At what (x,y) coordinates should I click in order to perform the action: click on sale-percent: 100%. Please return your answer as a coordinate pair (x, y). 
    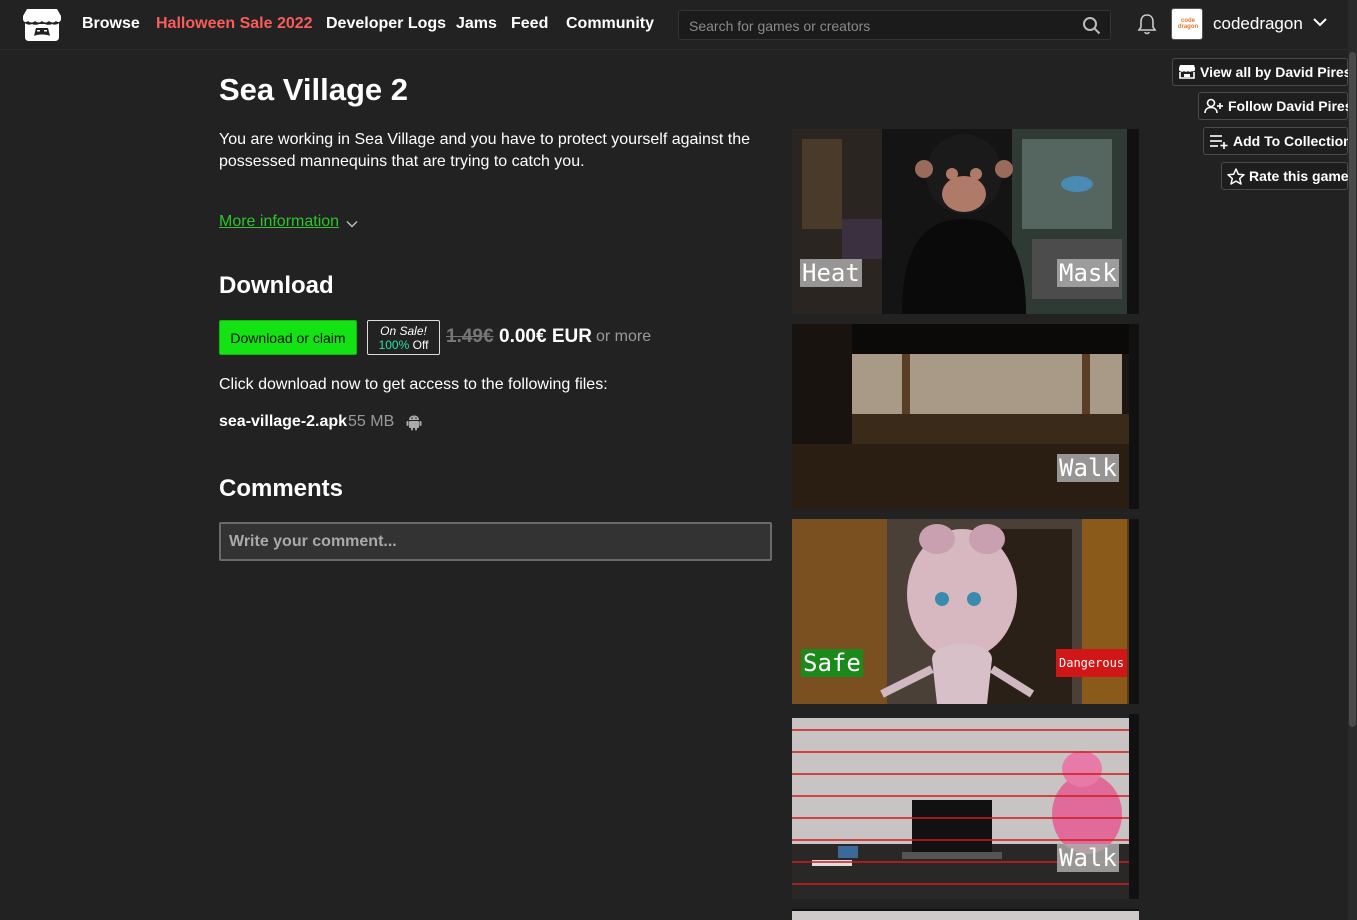
    Looking at the image, I should click on (394, 345).